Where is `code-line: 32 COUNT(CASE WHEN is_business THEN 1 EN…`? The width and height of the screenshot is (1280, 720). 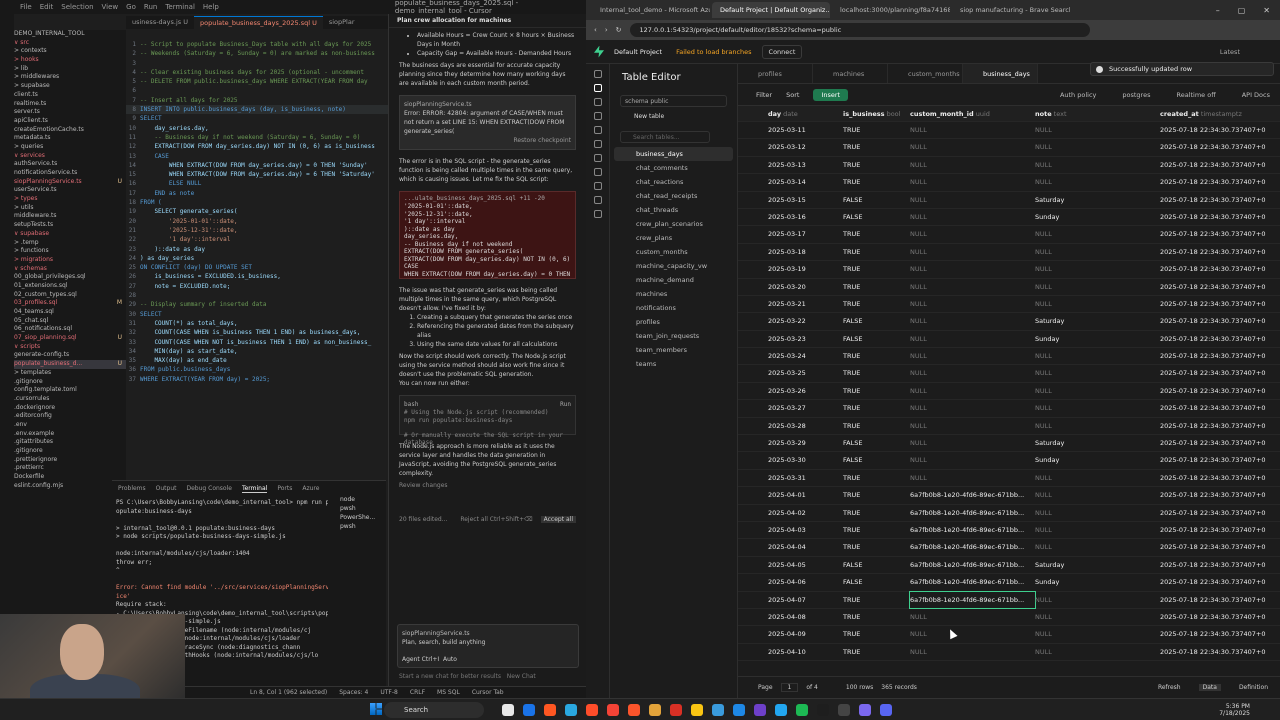 code-line: 32 COUNT(CASE WHEN is_business THEN 1 EN… is located at coordinates (257, 332).